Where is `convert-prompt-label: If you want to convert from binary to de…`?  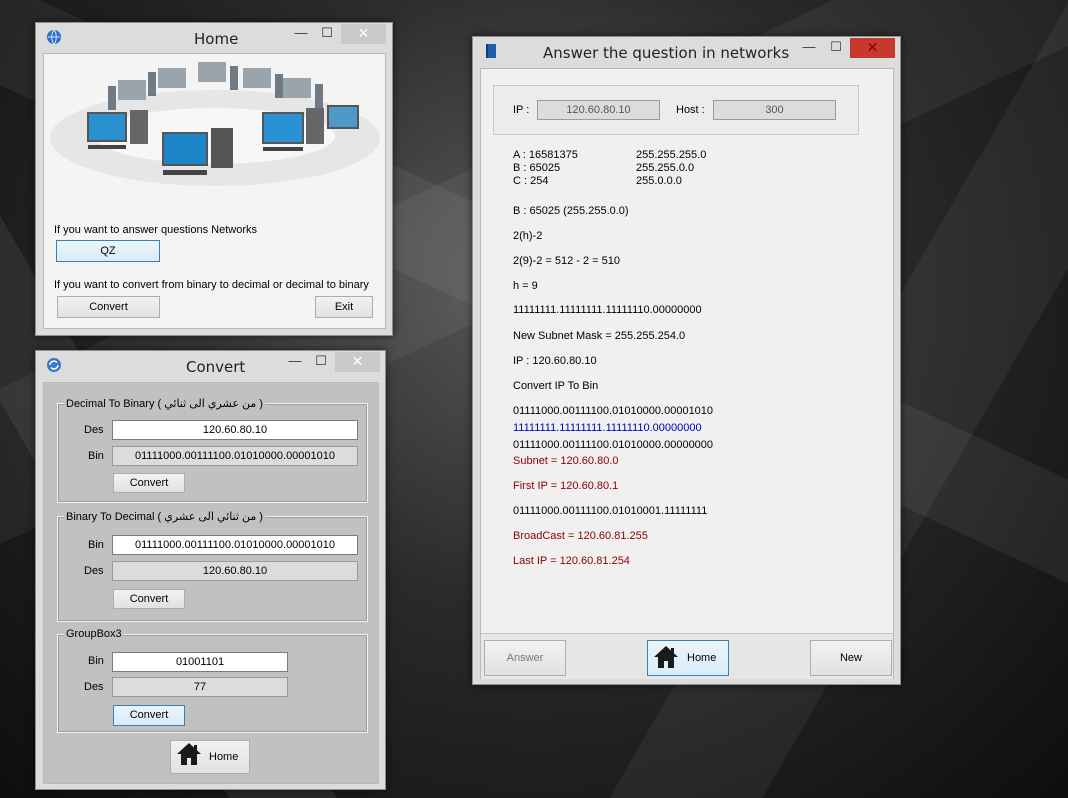 convert-prompt-label: If you want to convert from binary to de… is located at coordinates (211, 285).